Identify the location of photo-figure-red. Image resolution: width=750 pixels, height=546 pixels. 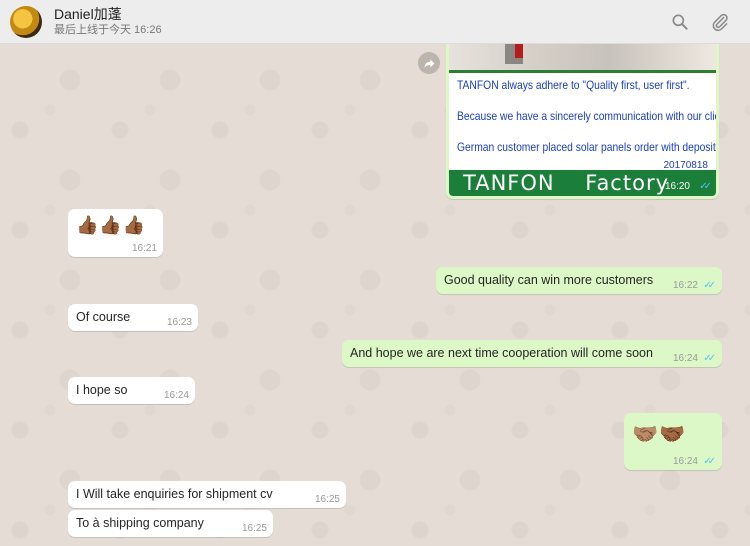
(519, 51).